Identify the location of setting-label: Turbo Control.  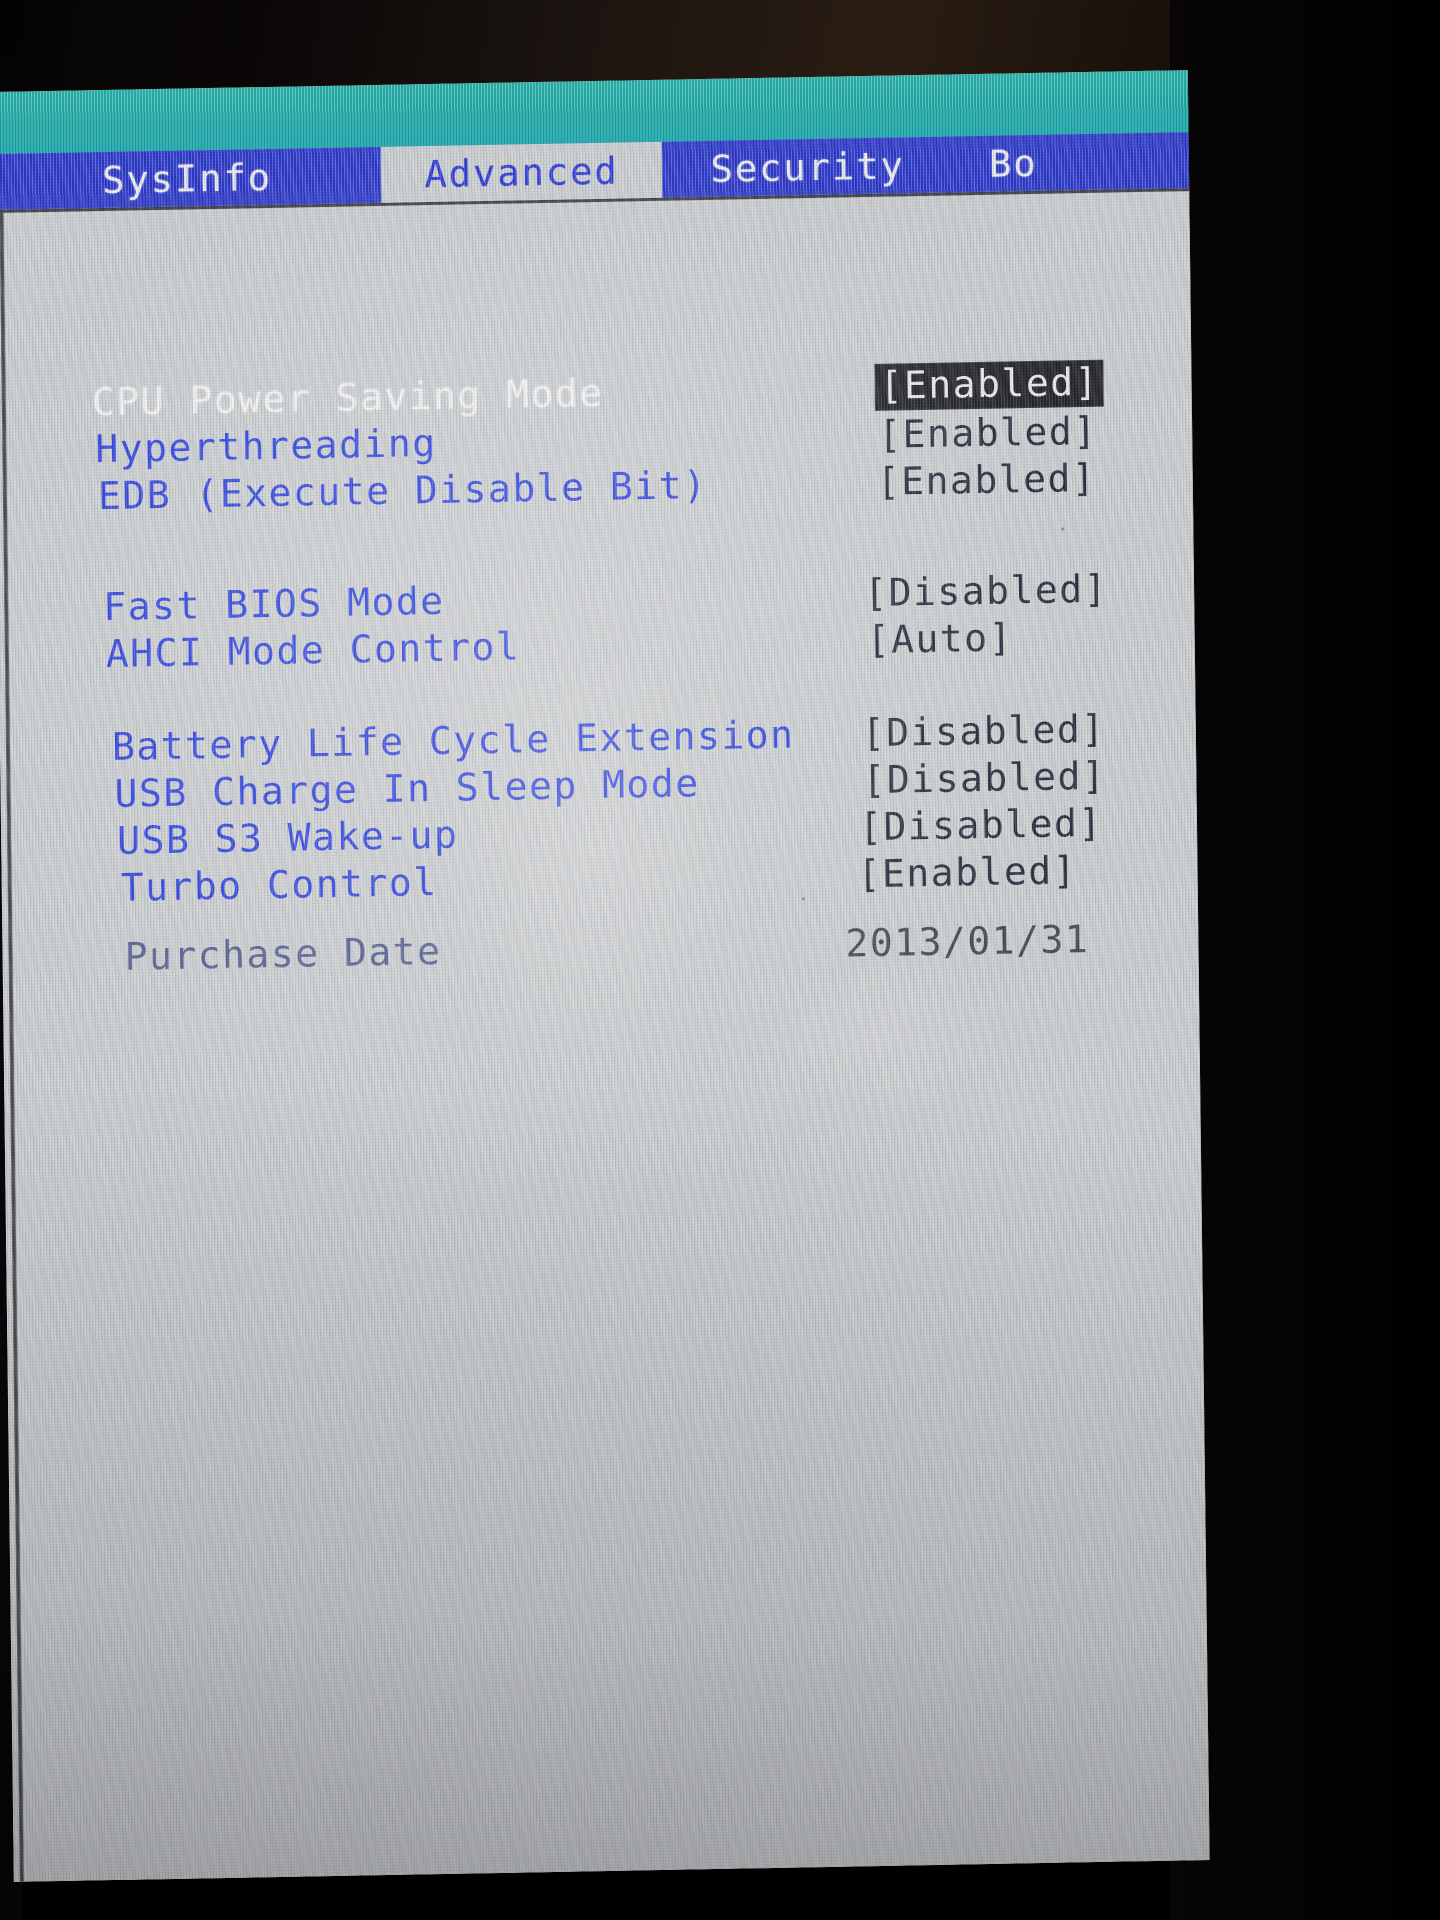
(279, 884).